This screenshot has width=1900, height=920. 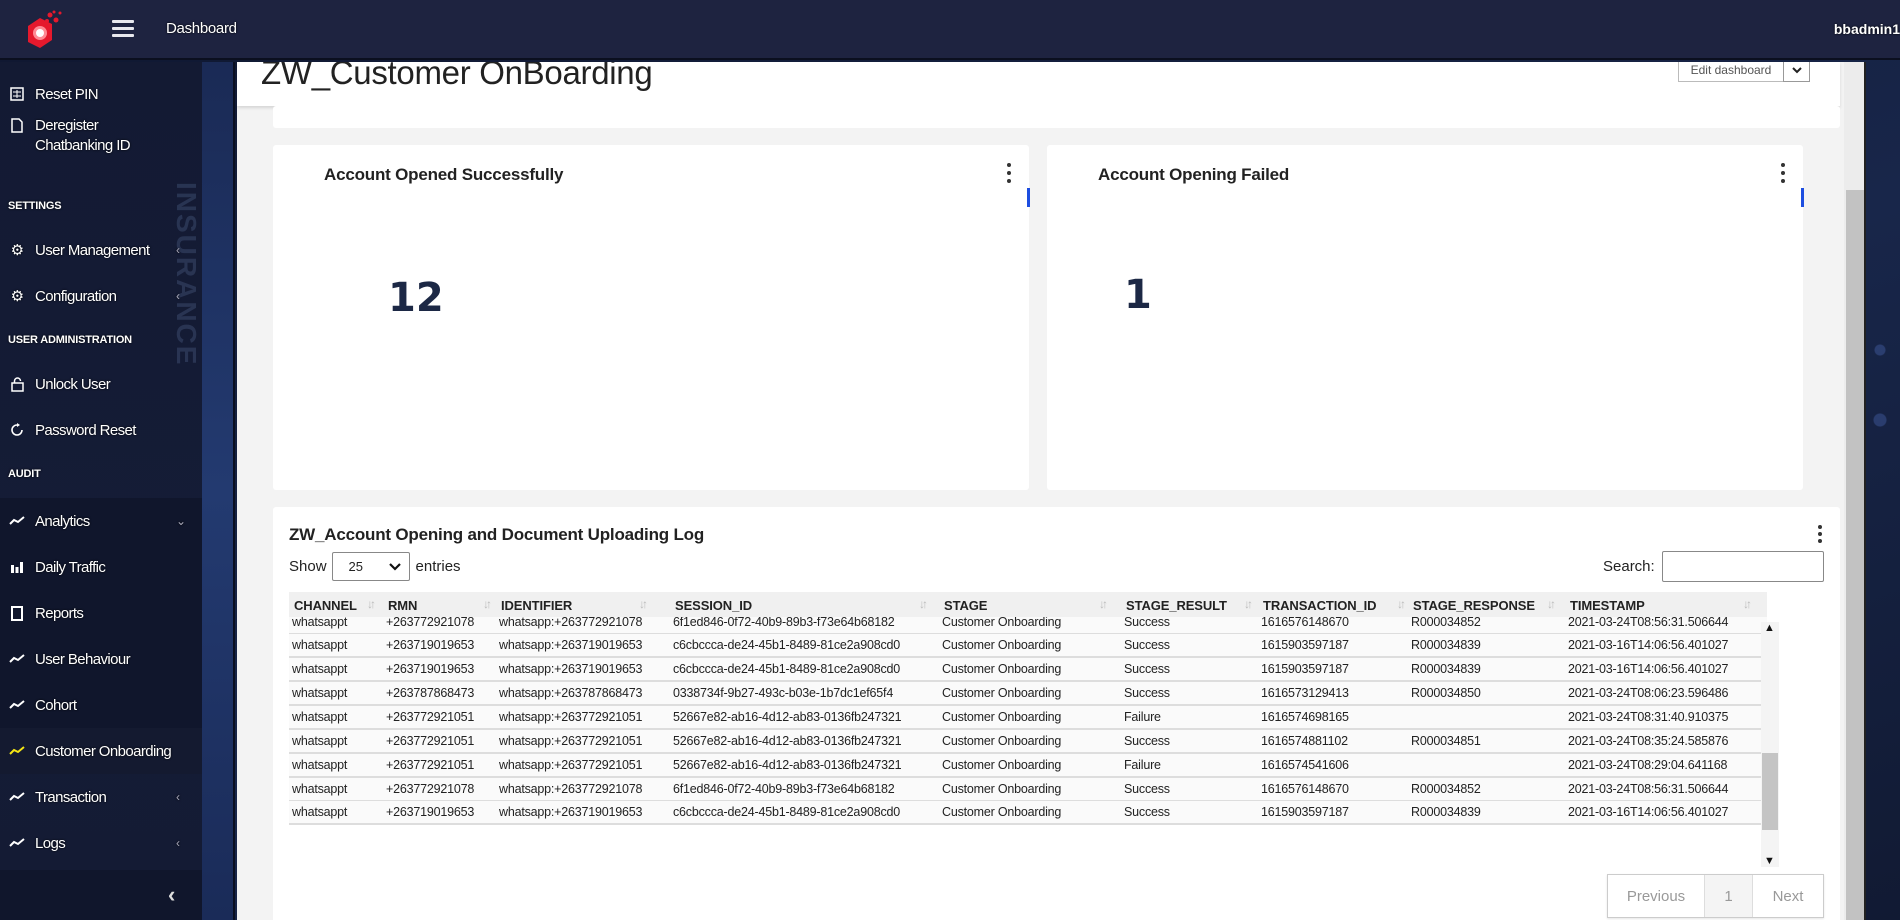 I want to click on table-scrollbar: ▲ ▼, so click(x=1770, y=744).